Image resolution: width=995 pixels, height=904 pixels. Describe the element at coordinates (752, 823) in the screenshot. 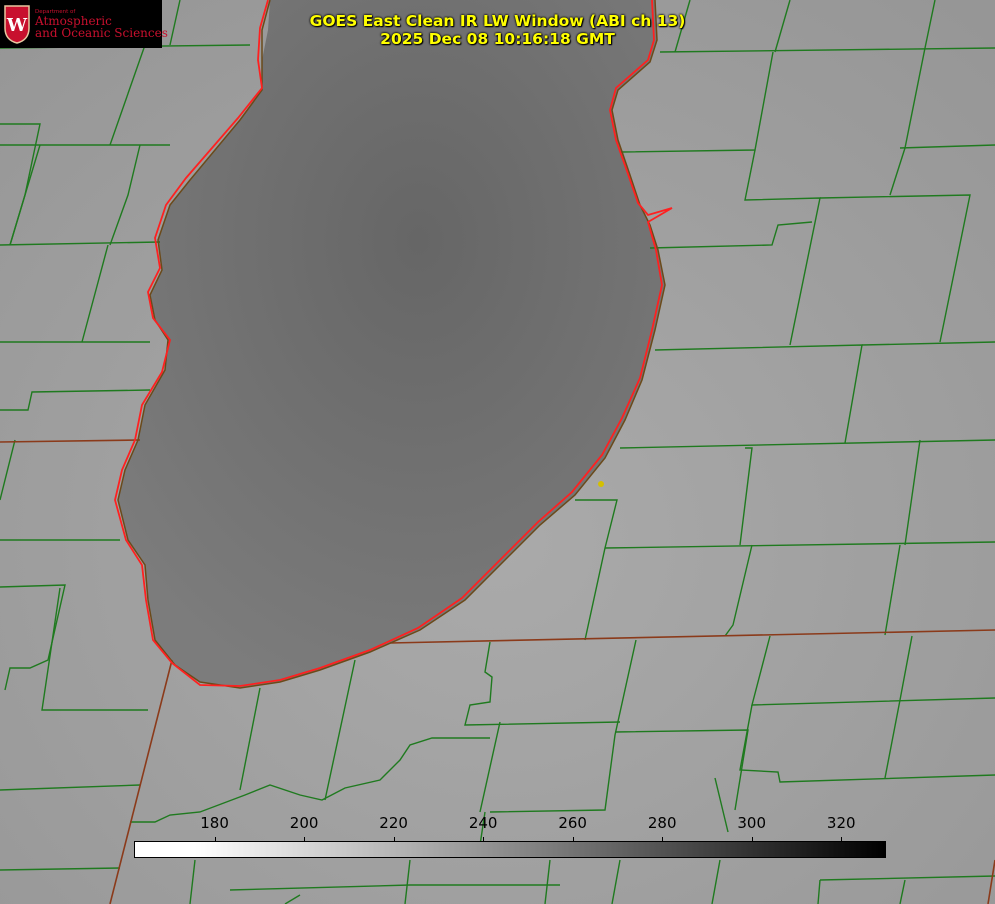

I see `colorbar-tick-label: 300` at that location.